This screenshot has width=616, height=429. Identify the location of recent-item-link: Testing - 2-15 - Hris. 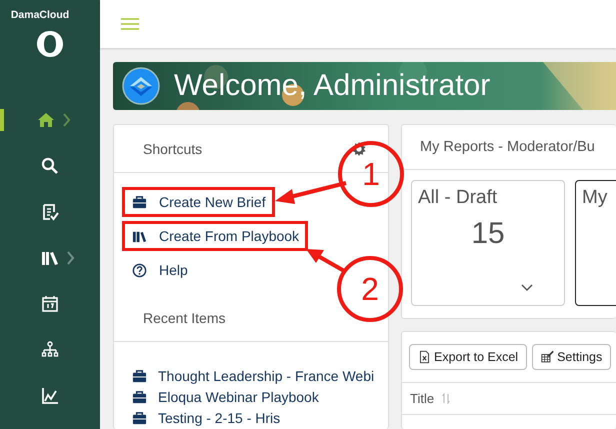
(219, 418).